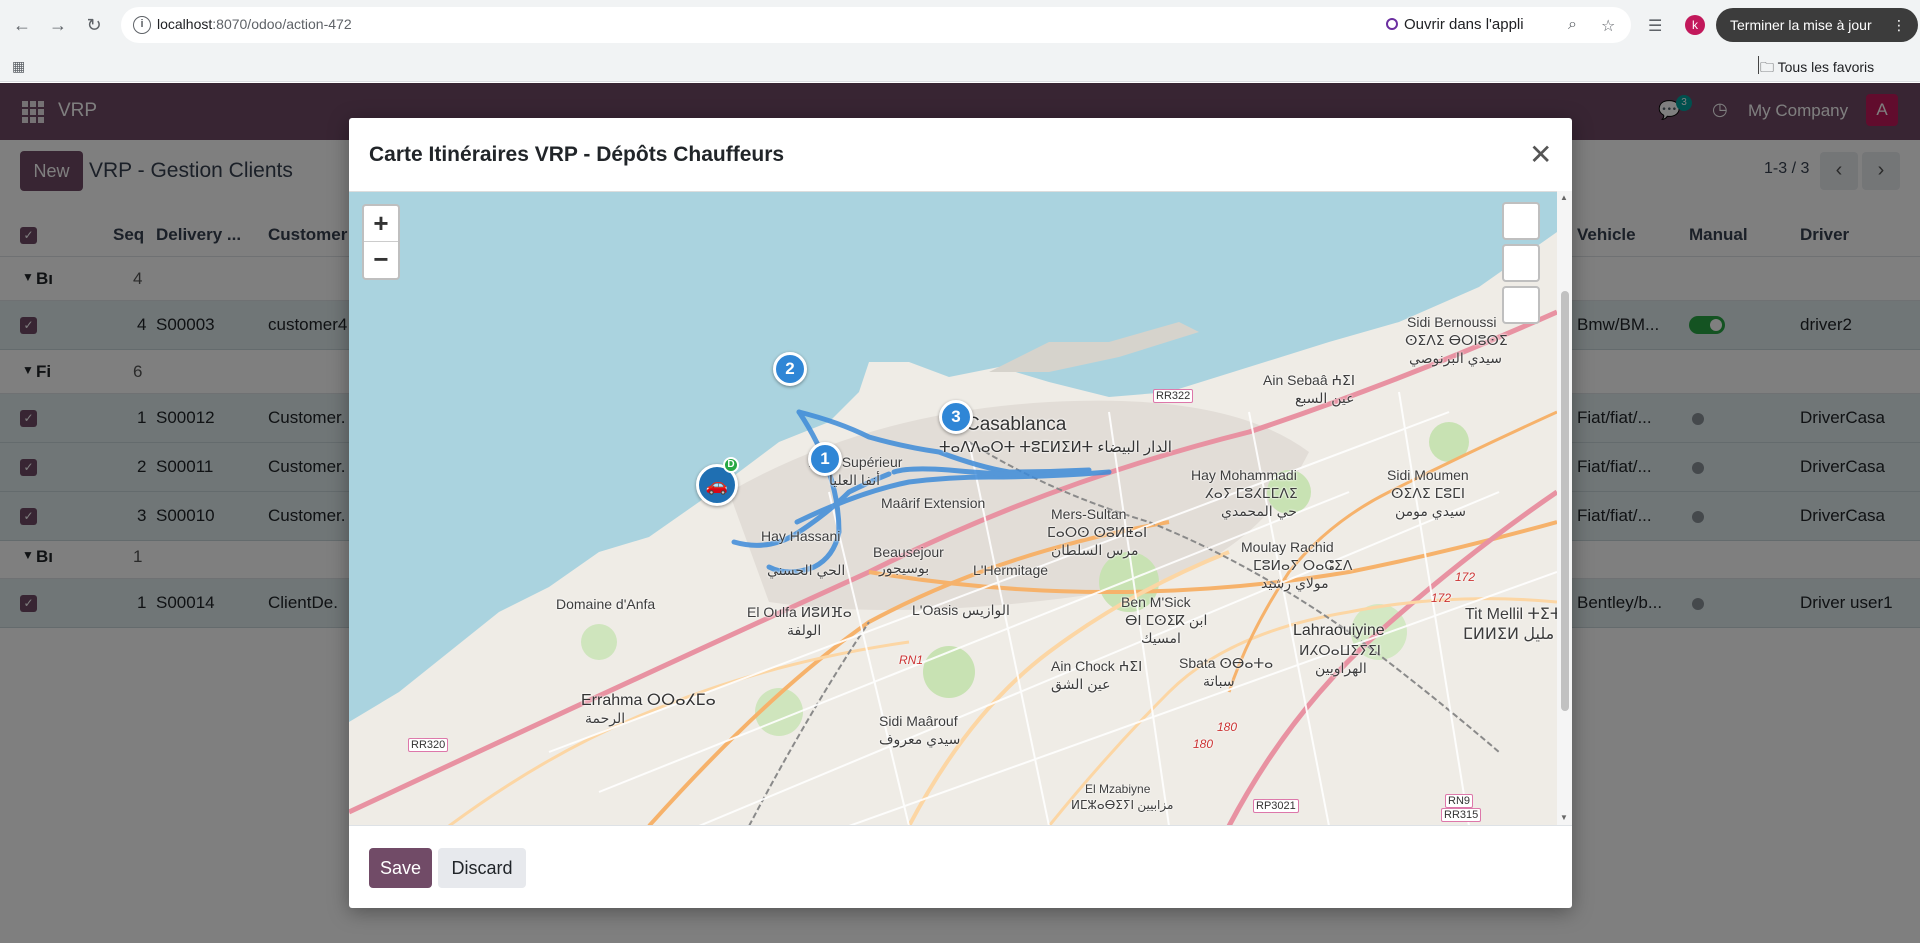 This screenshot has height=943, width=1920. What do you see at coordinates (142, 25) in the screenshot?
I see `site-info-icon: i` at bounding box center [142, 25].